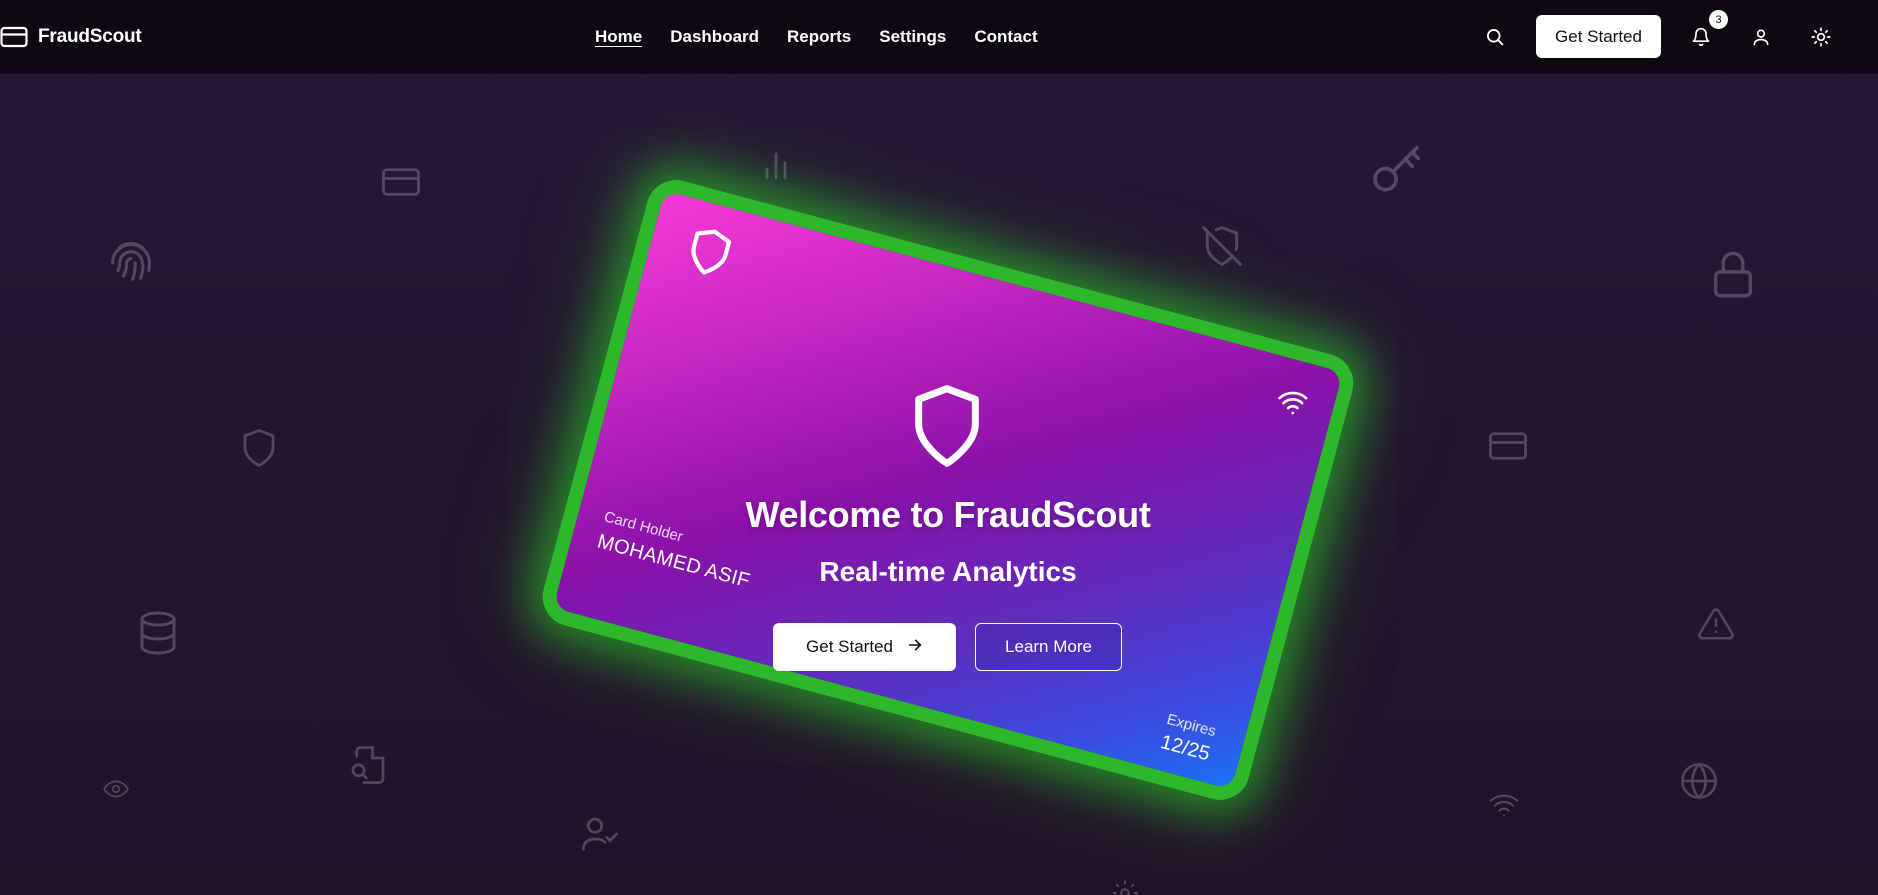 This screenshot has height=895, width=1878. I want to click on sun-icon, so click(1821, 37).